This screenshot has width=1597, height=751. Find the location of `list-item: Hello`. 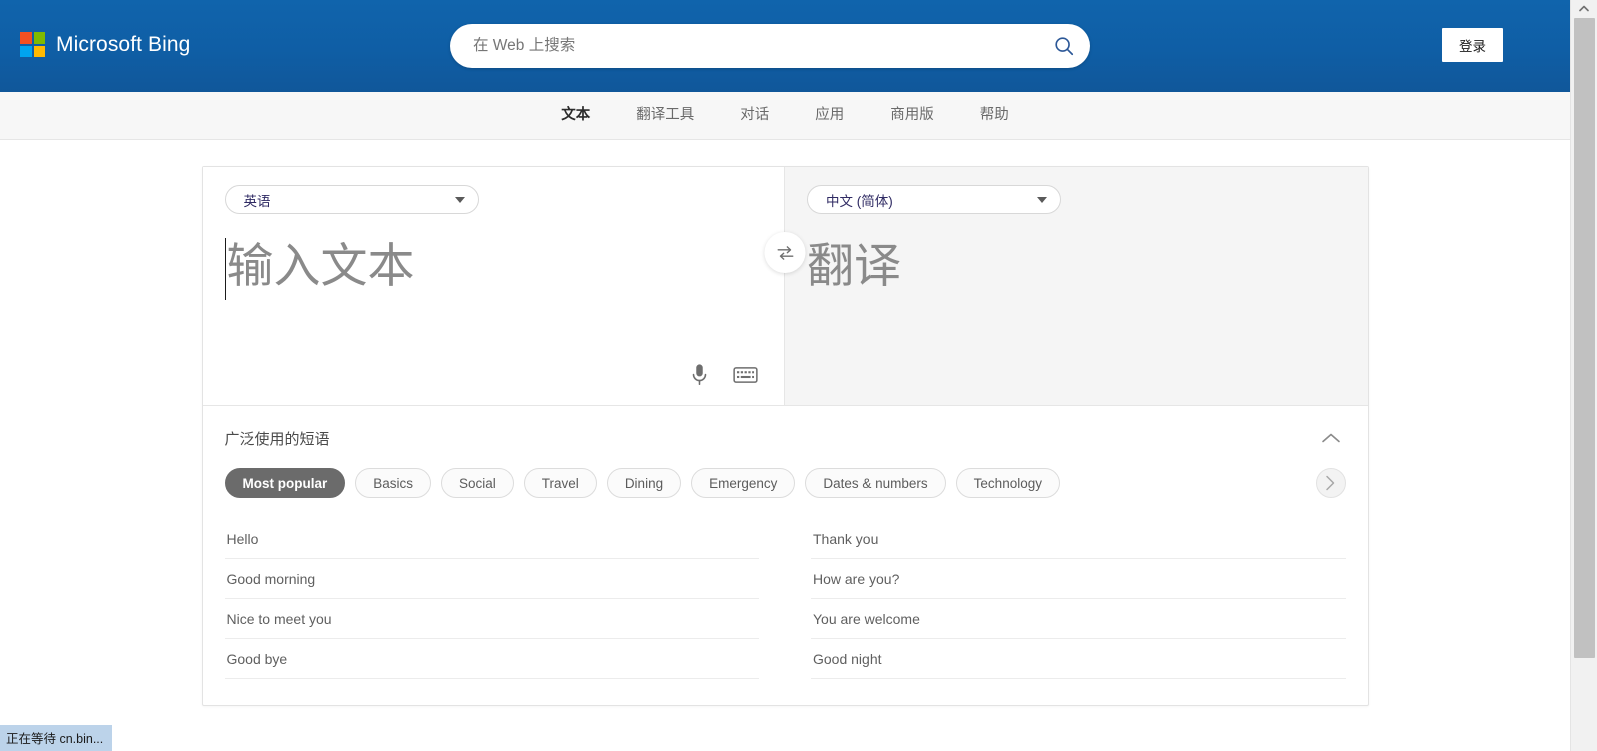

list-item: Hello is located at coordinates (491, 539).